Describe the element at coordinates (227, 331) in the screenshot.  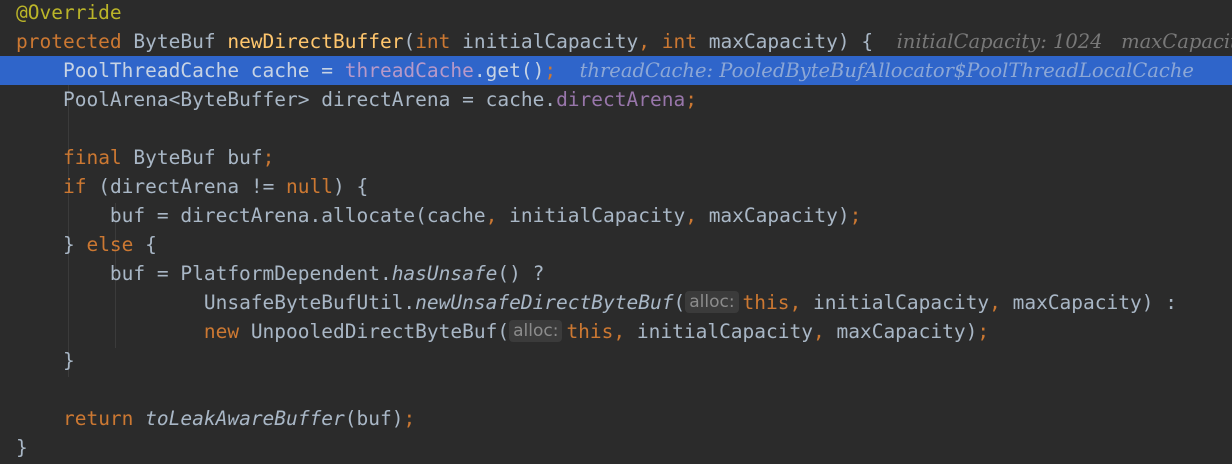
I see `keyword-token: new` at that location.